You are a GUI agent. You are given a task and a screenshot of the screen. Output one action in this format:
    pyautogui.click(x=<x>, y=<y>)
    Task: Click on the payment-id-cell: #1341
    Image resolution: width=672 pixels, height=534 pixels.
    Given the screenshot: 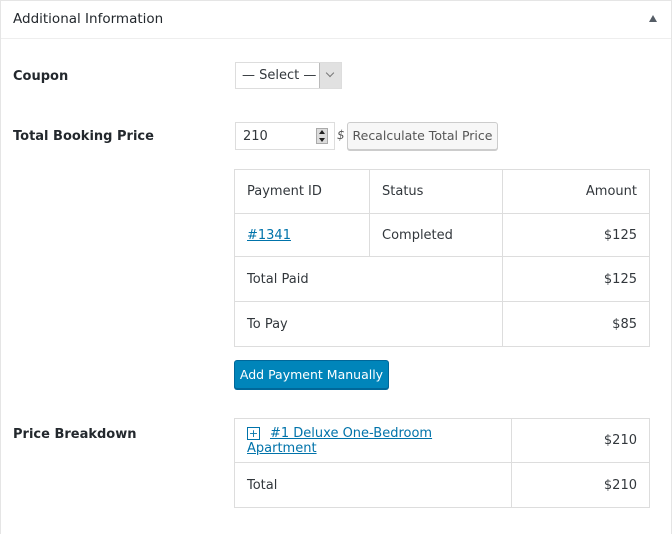 What is the action you would take?
    pyautogui.click(x=302, y=235)
    